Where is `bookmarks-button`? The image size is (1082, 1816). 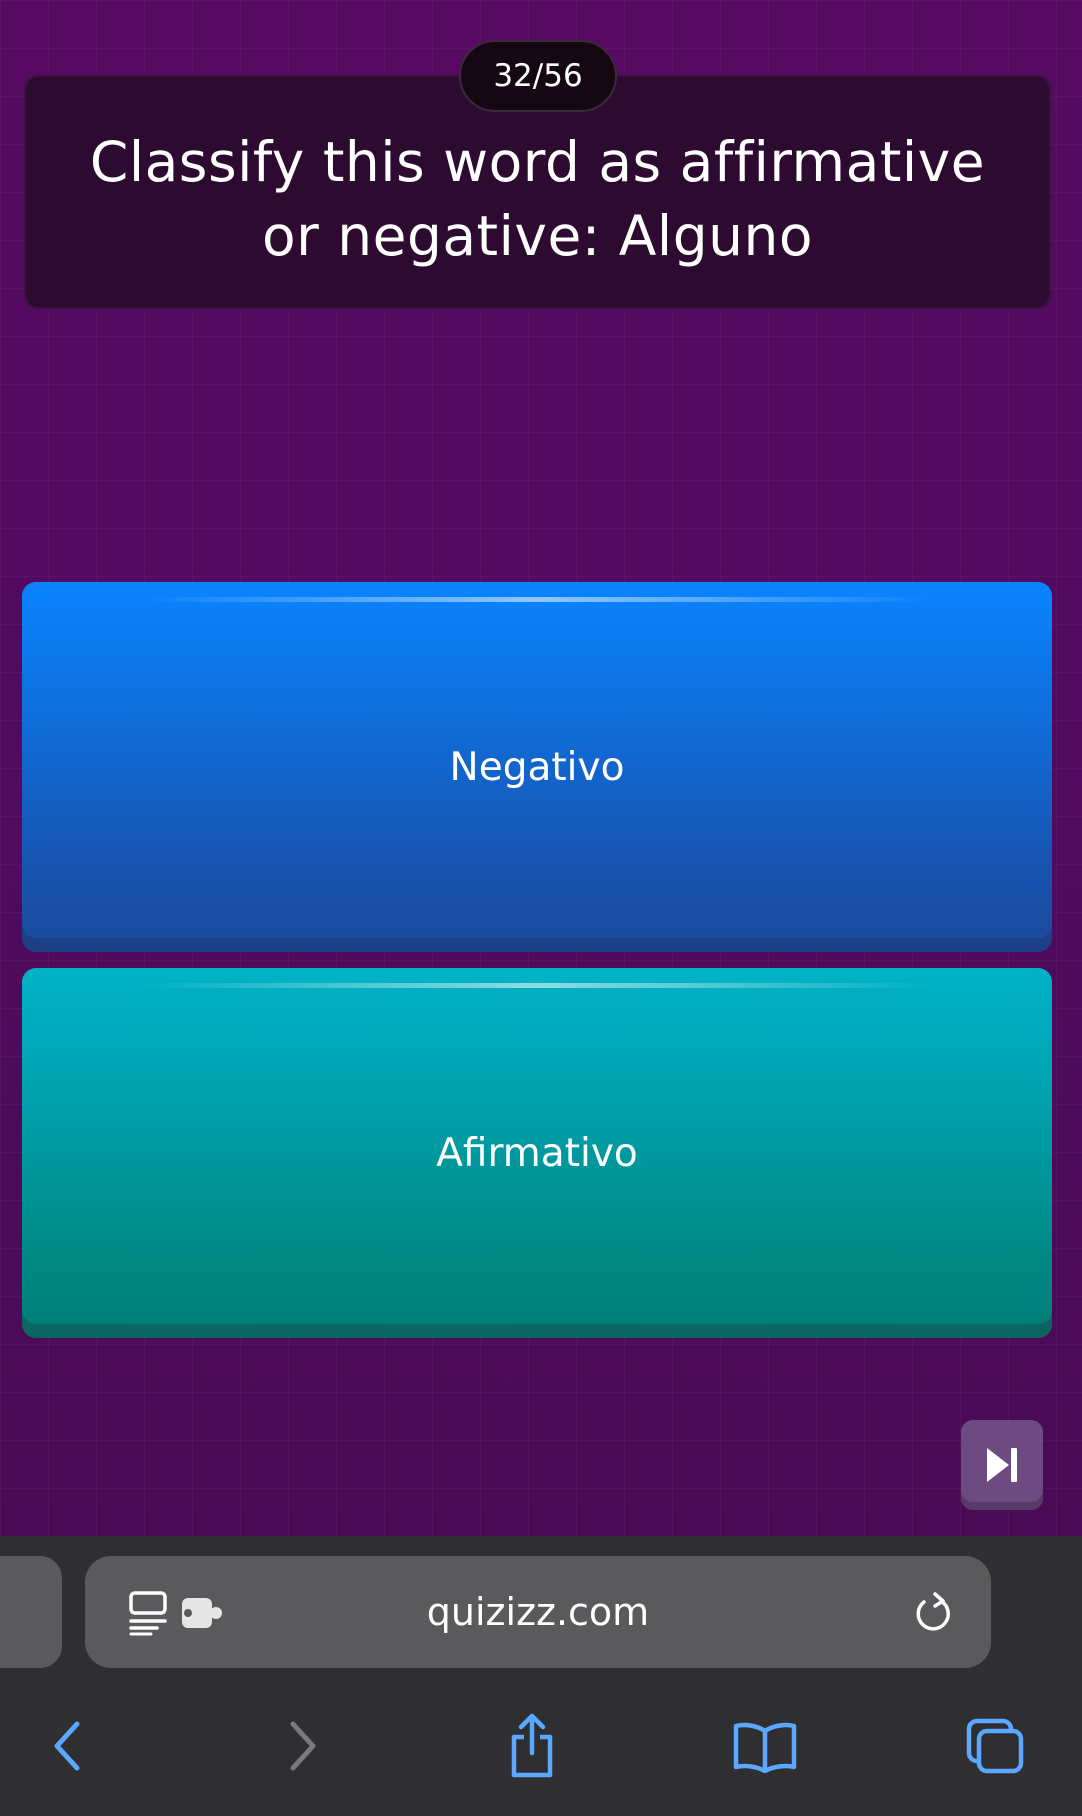 bookmarks-button is located at coordinates (765, 1746).